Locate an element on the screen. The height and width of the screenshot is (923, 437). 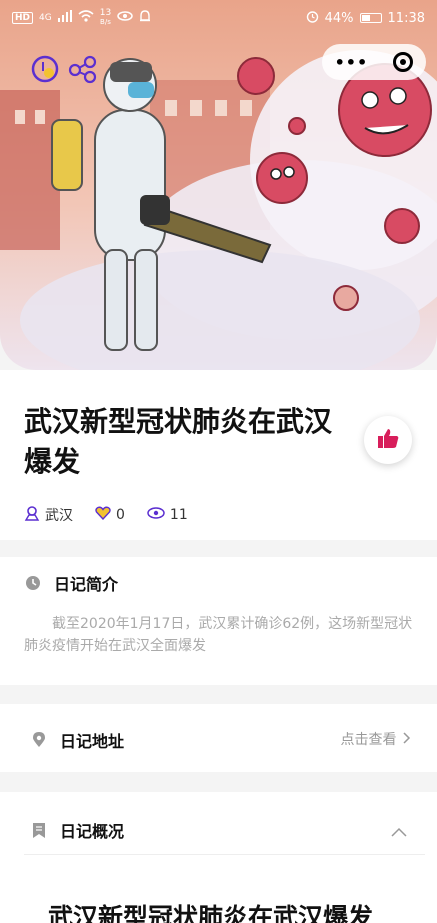
overview-divider is located at coordinates (224, 854).